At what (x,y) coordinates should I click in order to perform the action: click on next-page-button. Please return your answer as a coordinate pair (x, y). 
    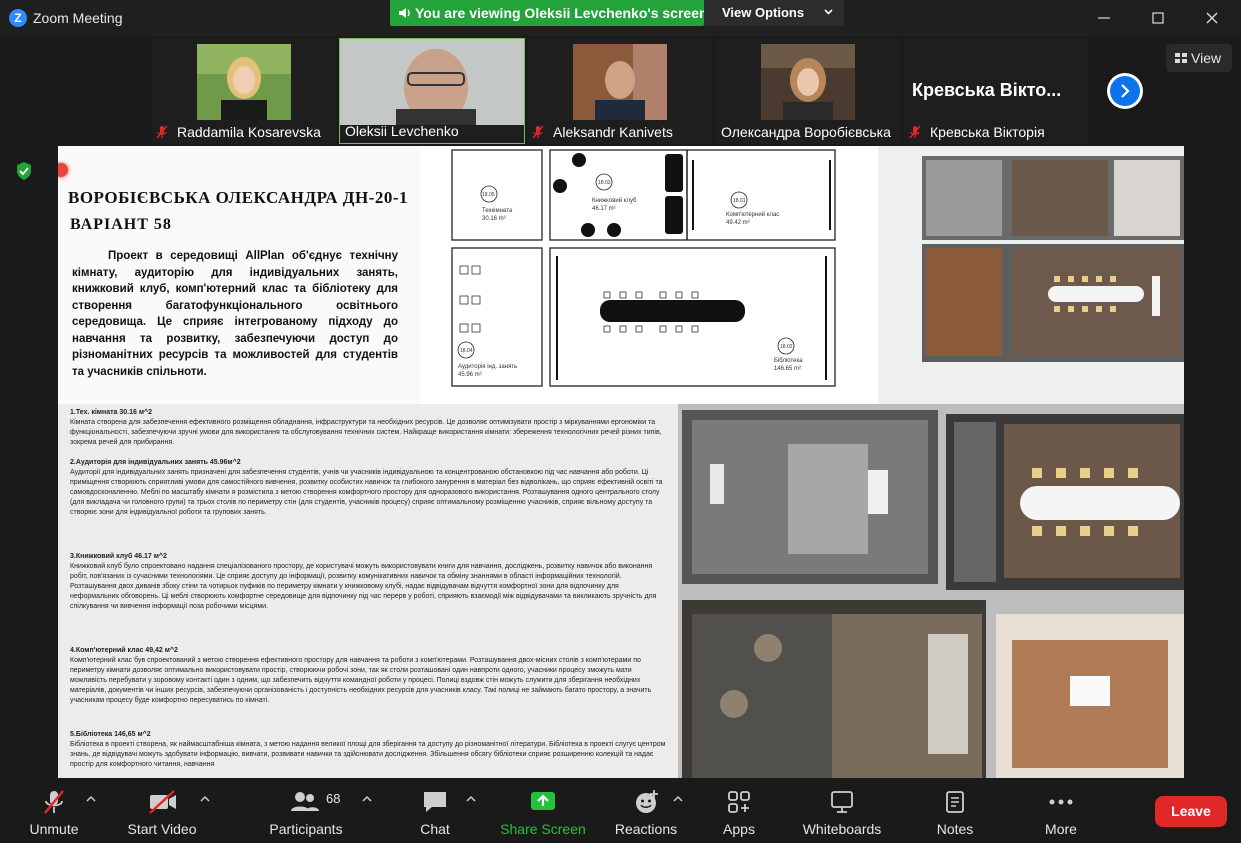
    Looking at the image, I should click on (1125, 91).